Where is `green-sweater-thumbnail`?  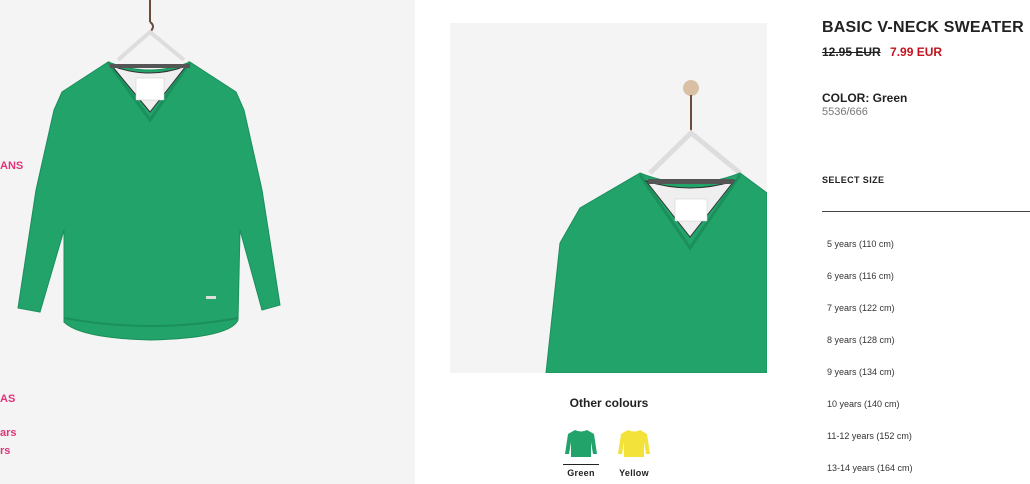 green-sweater-thumbnail is located at coordinates (581, 443).